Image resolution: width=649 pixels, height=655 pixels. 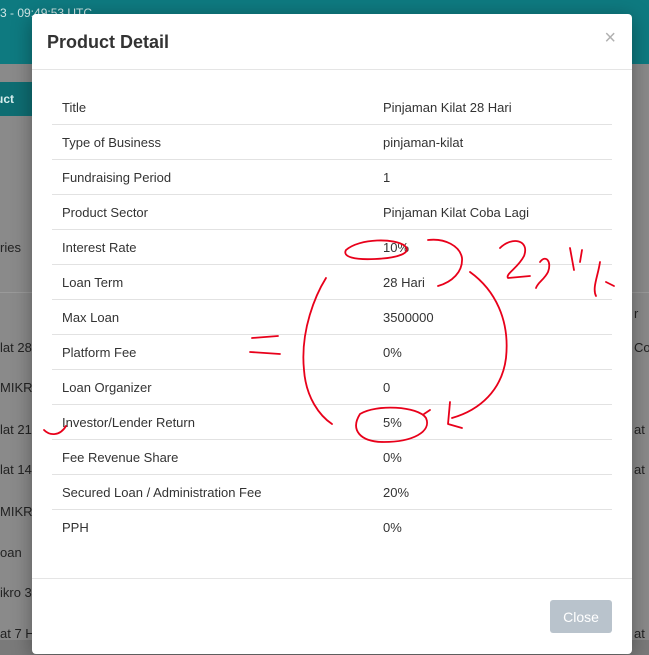 What do you see at coordinates (10, 247) in the screenshot?
I see `bg-cell: ries` at bounding box center [10, 247].